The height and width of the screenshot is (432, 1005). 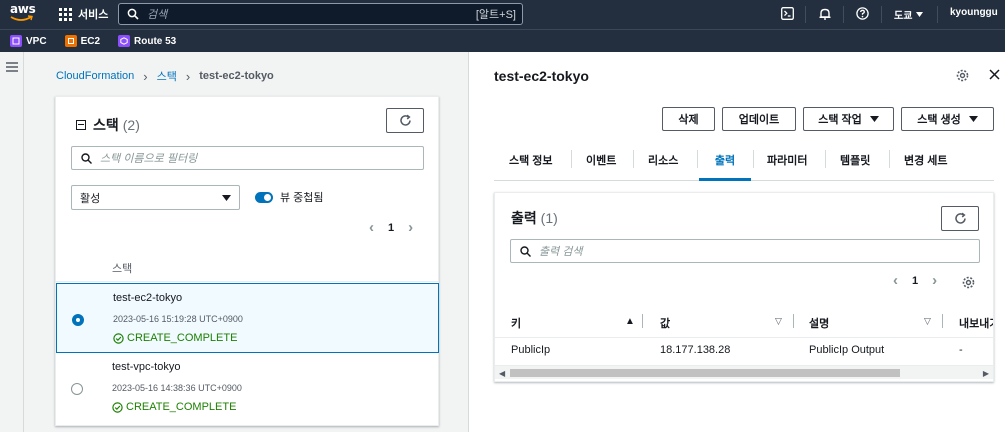 What do you see at coordinates (855, 164) in the screenshot?
I see `tab-template: 템플릿` at bounding box center [855, 164].